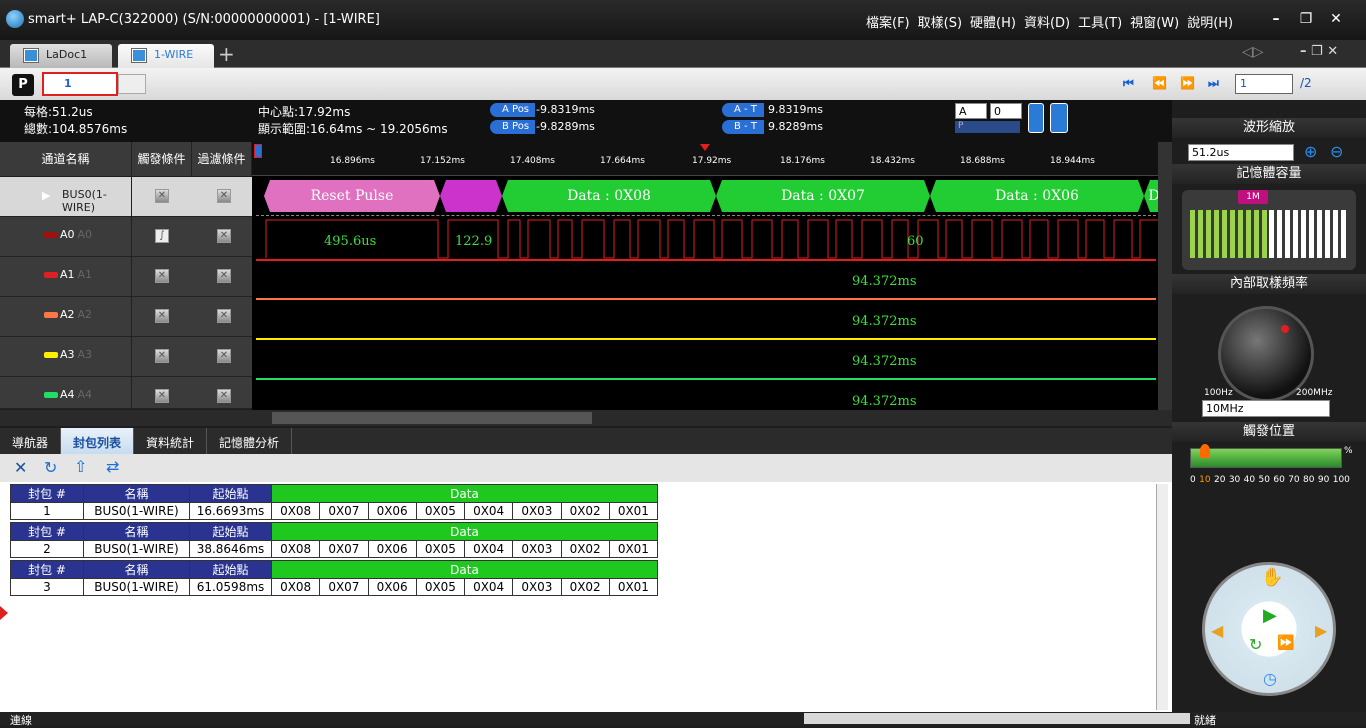  What do you see at coordinates (1165, 276) in the screenshot?
I see `waveform-vscrollbar` at bounding box center [1165, 276].